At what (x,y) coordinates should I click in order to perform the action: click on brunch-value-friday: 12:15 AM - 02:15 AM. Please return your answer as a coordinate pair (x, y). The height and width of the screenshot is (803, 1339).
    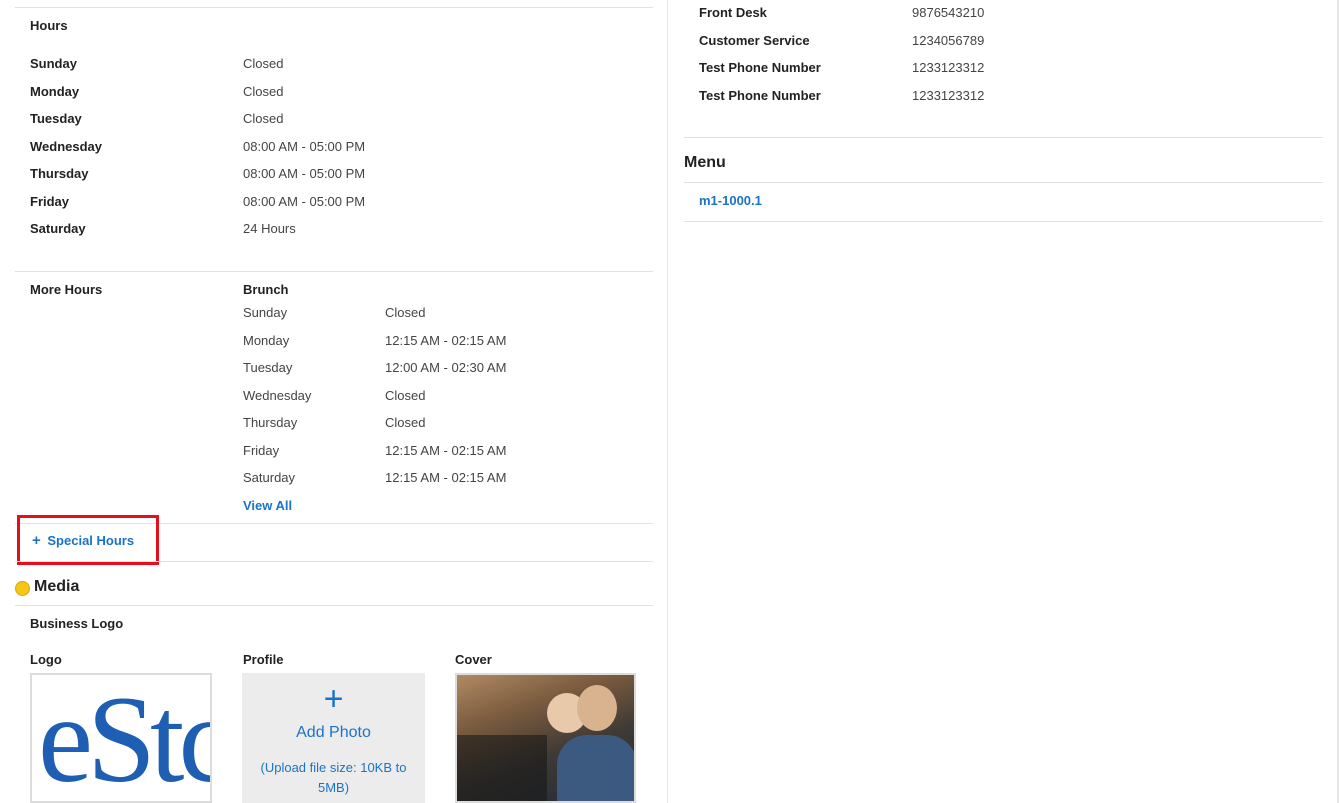
    Looking at the image, I should click on (446, 450).